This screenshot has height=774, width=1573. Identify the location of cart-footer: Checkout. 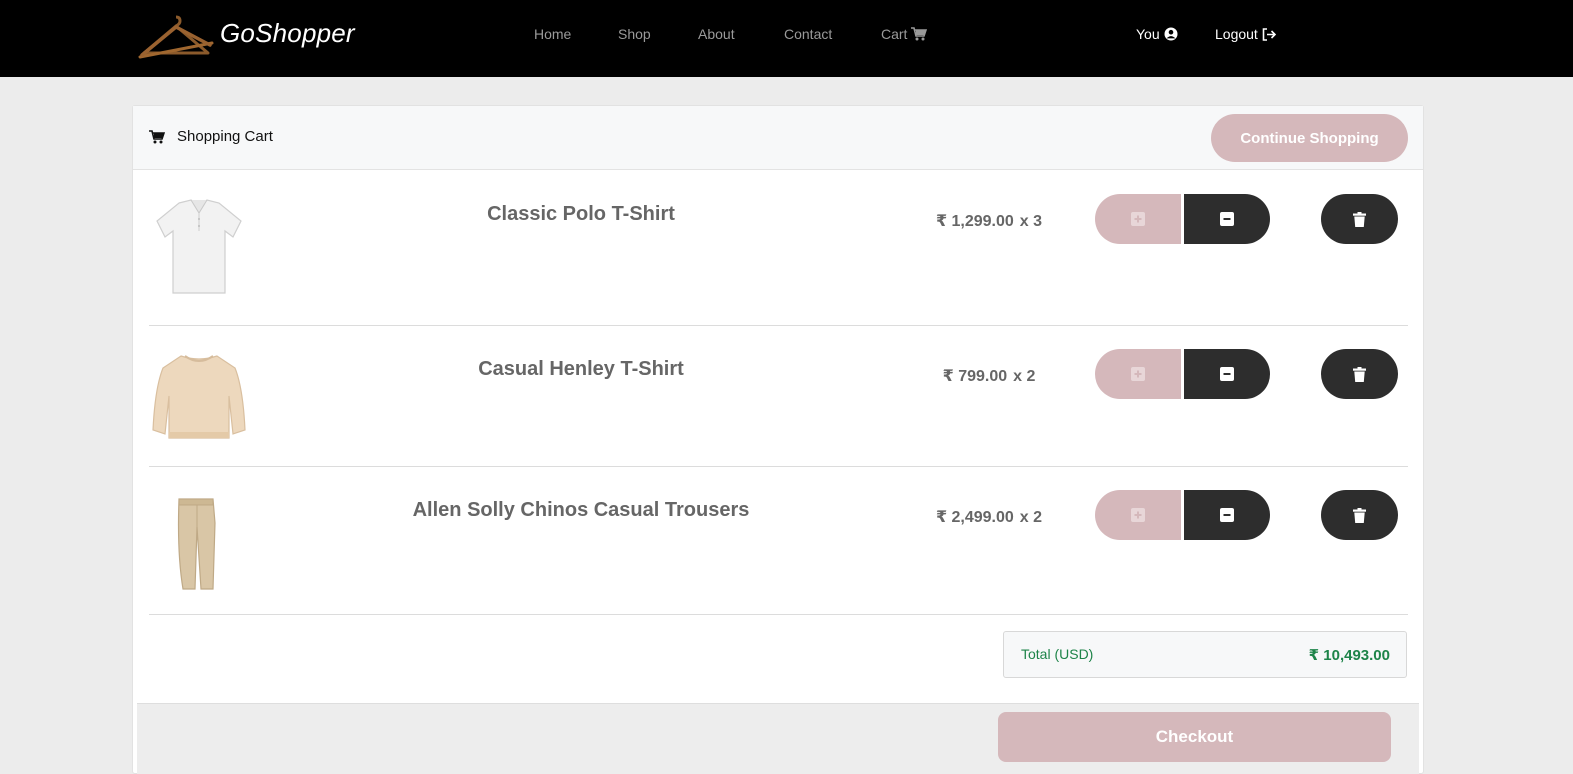
(778, 738).